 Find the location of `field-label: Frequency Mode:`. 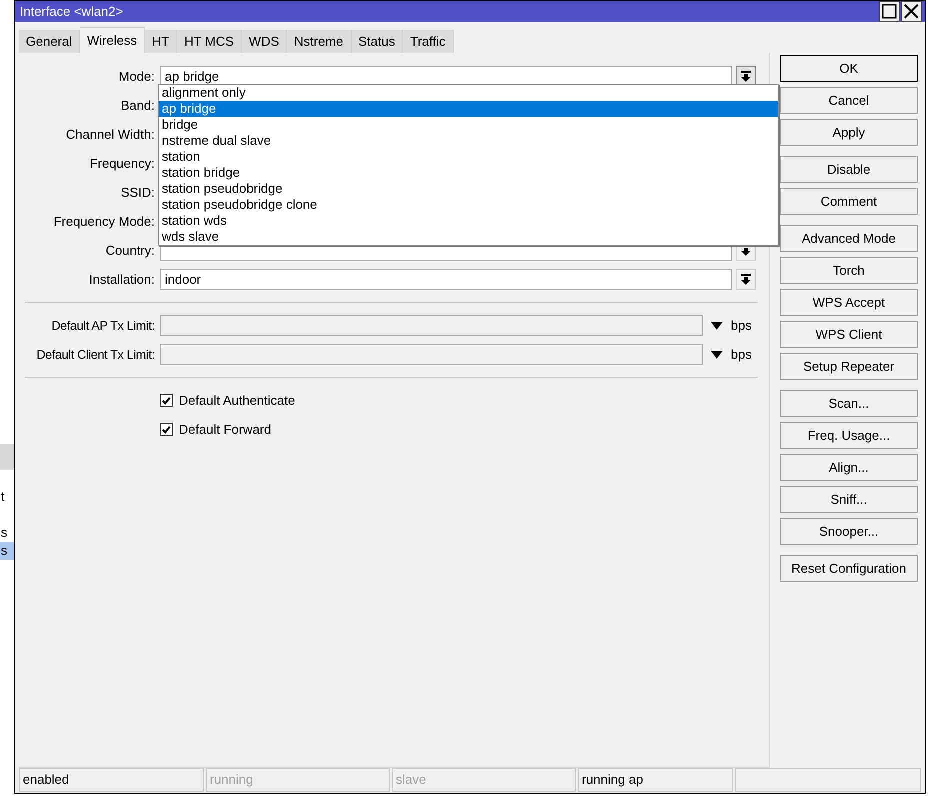

field-label: Frequency Mode: is located at coordinates (104, 221).